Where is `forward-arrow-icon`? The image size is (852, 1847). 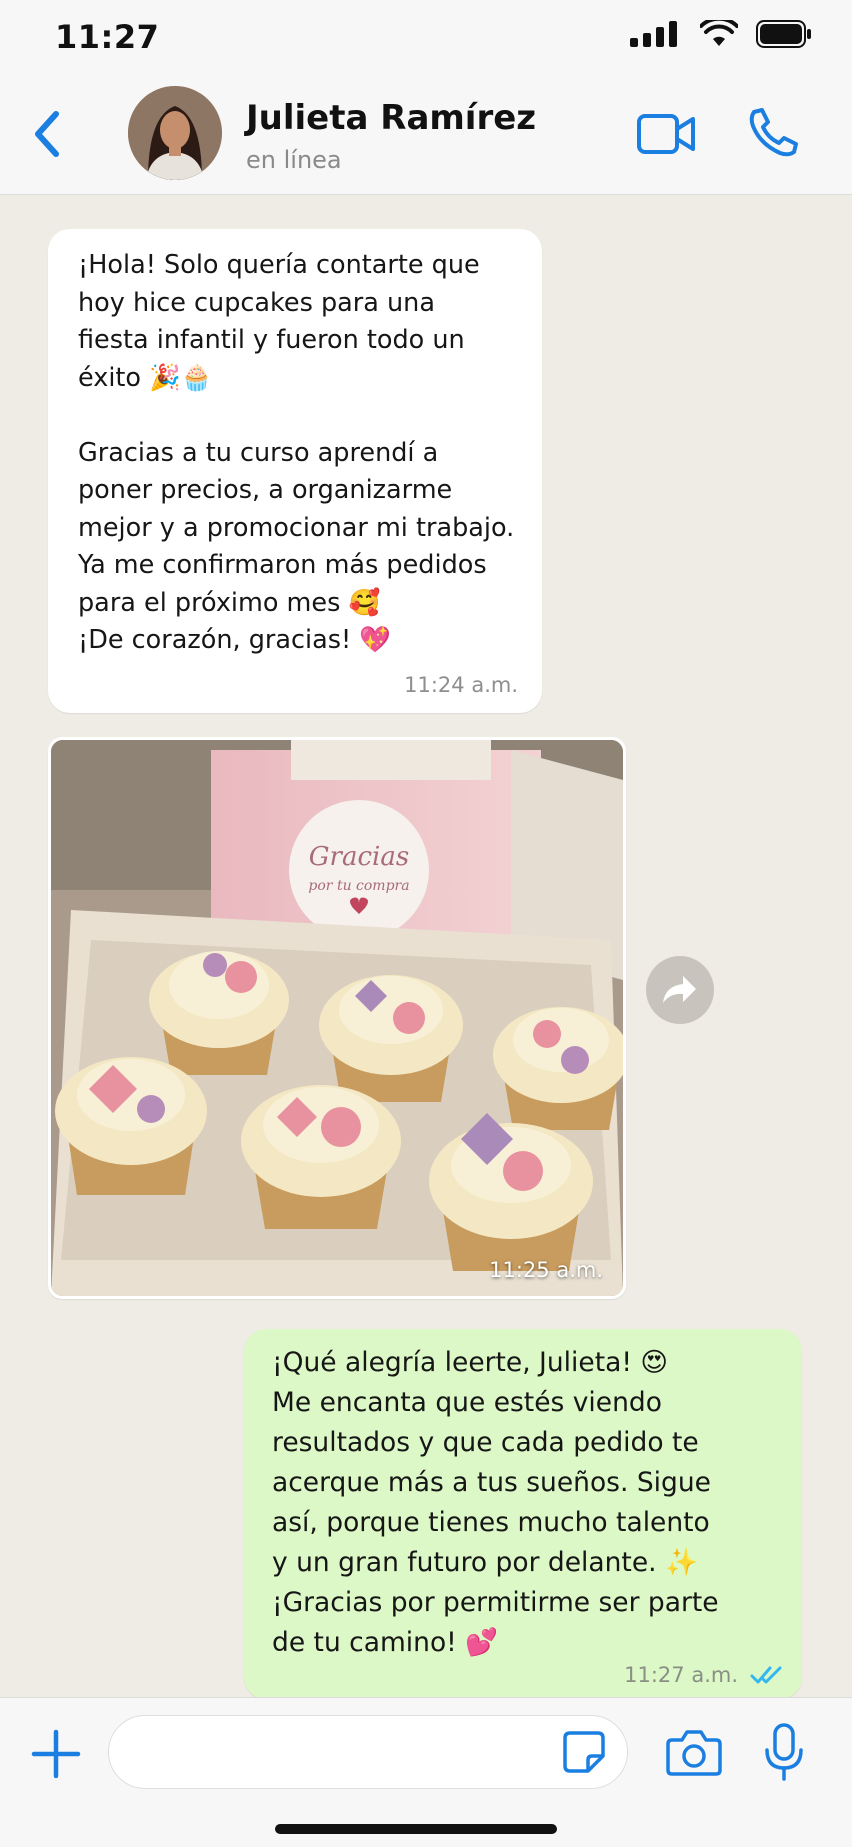 forward-arrow-icon is located at coordinates (679, 989).